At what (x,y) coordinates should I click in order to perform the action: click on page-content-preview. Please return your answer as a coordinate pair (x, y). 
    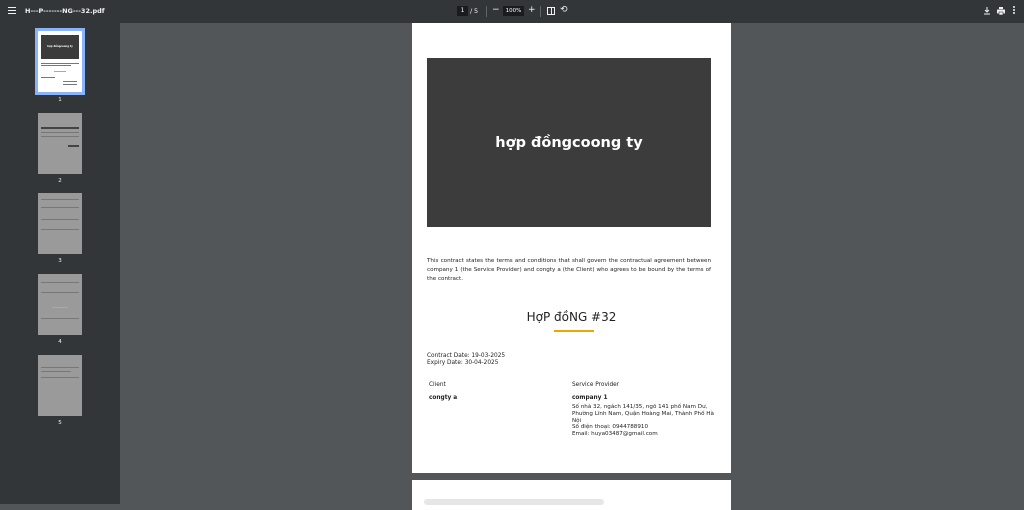
    Looking at the image, I should click on (514, 502).